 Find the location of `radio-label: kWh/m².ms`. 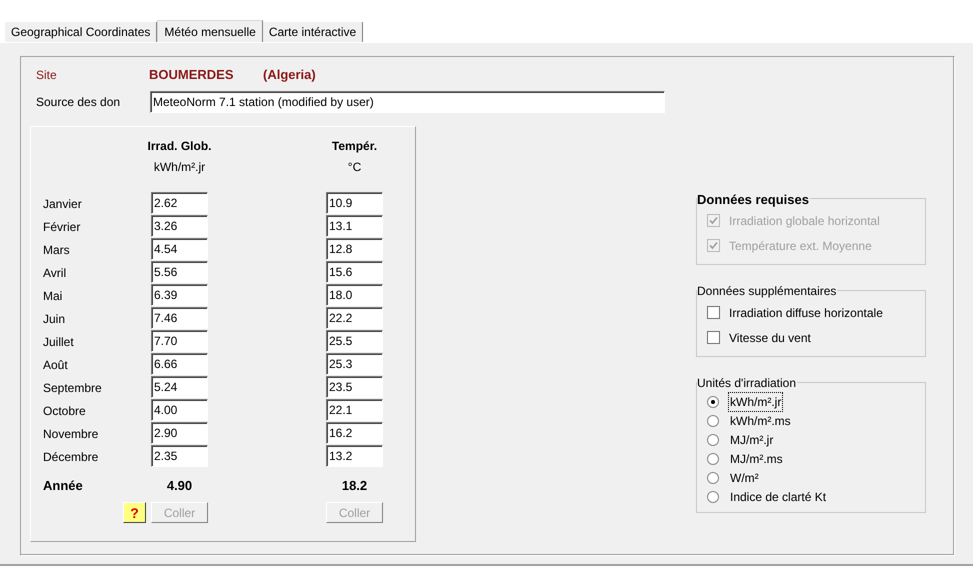

radio-label: kWh/m².ms is located at coordinates (760, 421).